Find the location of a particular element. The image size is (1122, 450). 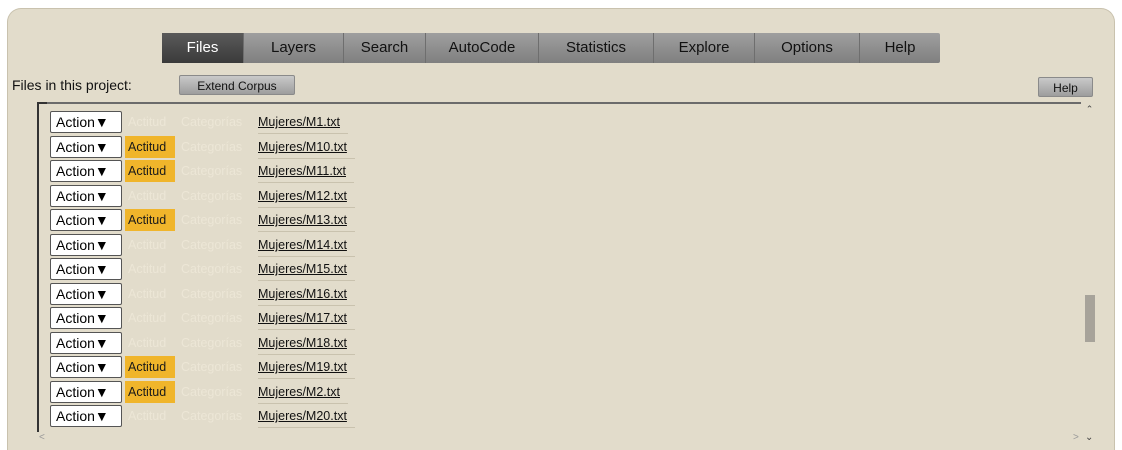

file-link: Mujeres/M2.txt is located at coordinates (303, 392).